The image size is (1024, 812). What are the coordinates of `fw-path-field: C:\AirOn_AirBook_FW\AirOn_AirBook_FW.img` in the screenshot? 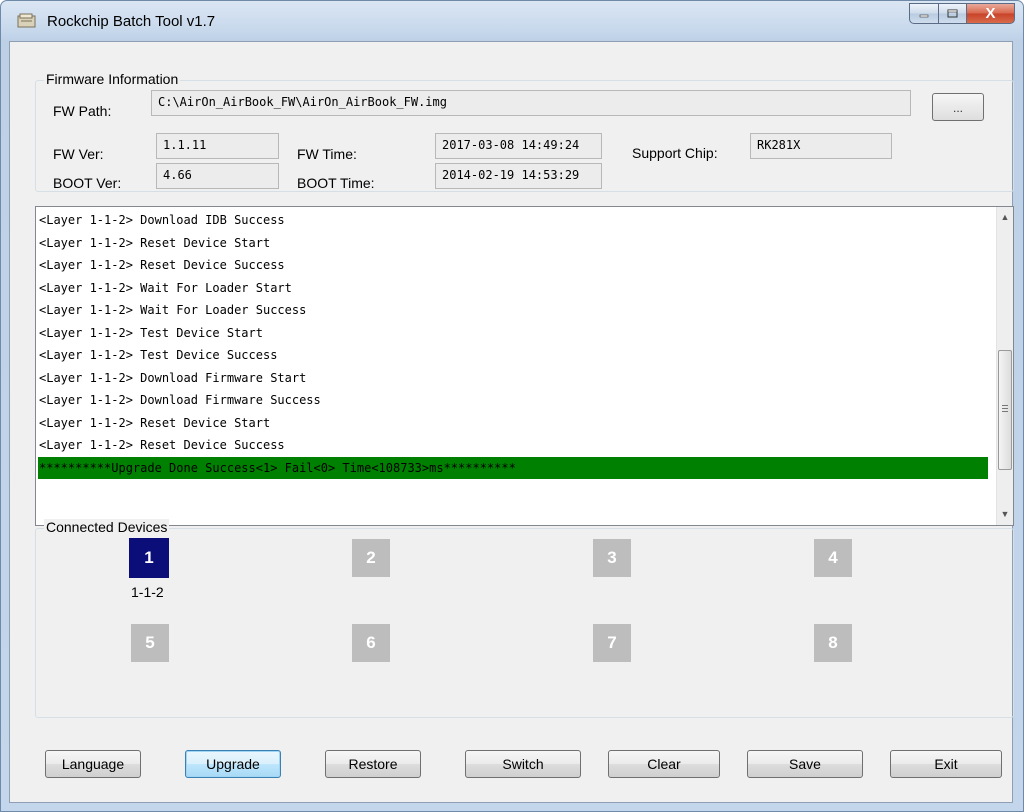 It's located at (531, 103).